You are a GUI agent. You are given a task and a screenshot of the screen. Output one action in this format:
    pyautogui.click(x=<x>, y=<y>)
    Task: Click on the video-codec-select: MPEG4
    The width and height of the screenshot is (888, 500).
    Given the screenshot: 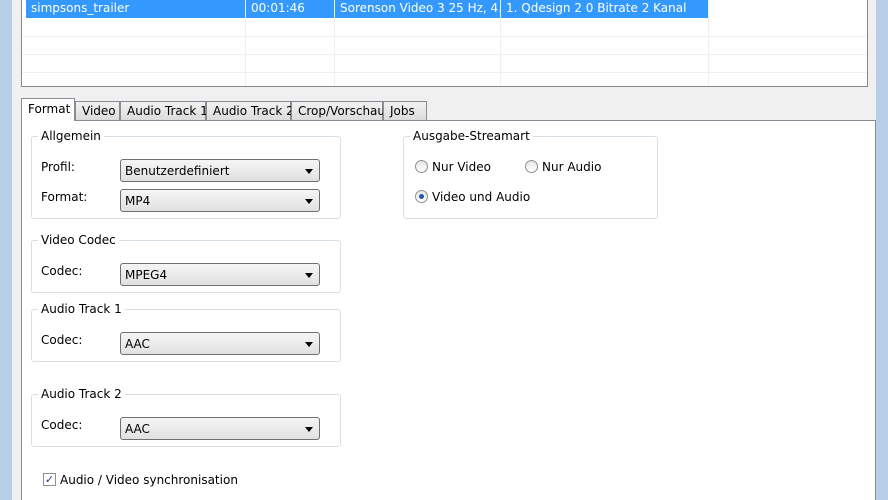 What is the action you would take?
    pyautogui.click(x=220, y=274)
    